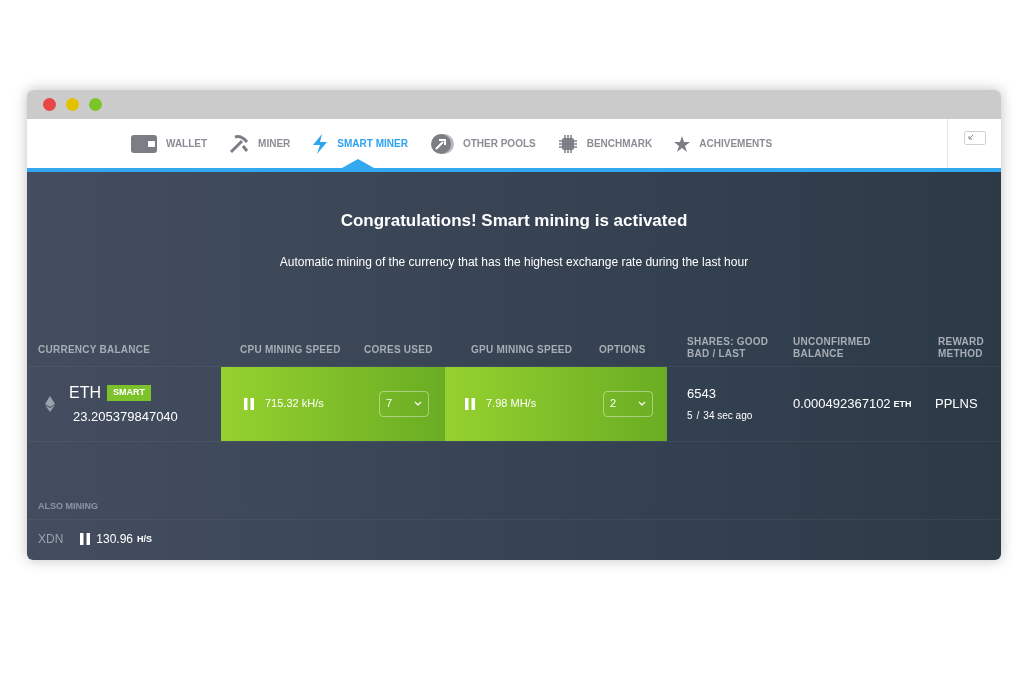  Describe the element at coordinates (115, 539) in the screenshot. I see `mining-speed: 130.96` at that location.